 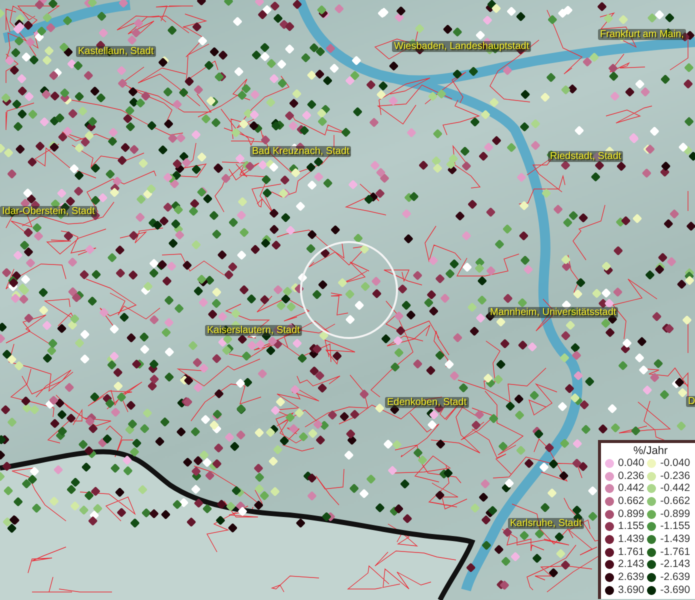 I want to click on legend-value: -0.040, so click(x=675, y=463).